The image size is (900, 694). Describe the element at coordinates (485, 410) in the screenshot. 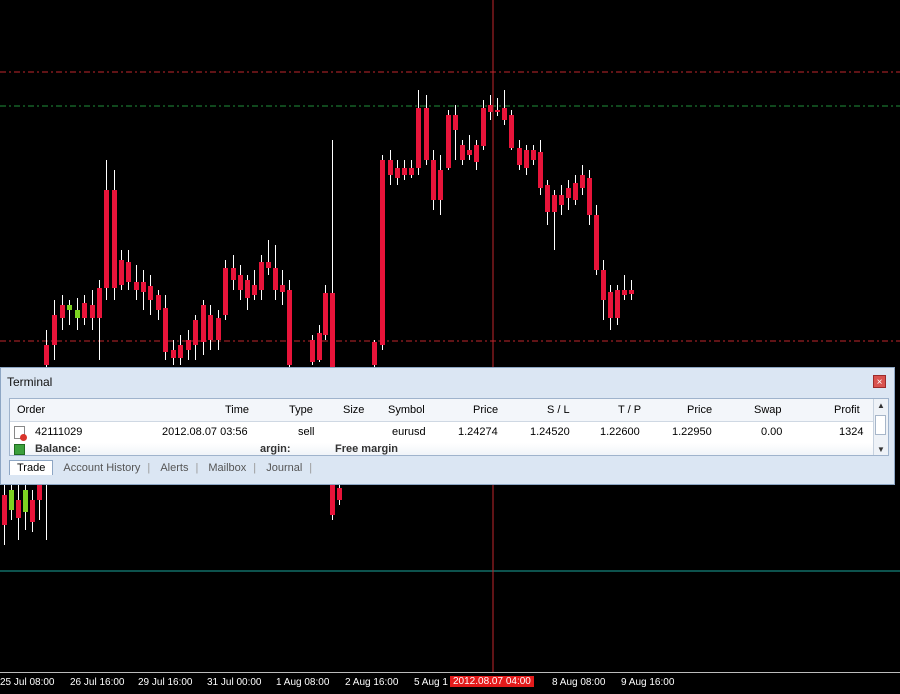

I see `col-price: Price` at that location.